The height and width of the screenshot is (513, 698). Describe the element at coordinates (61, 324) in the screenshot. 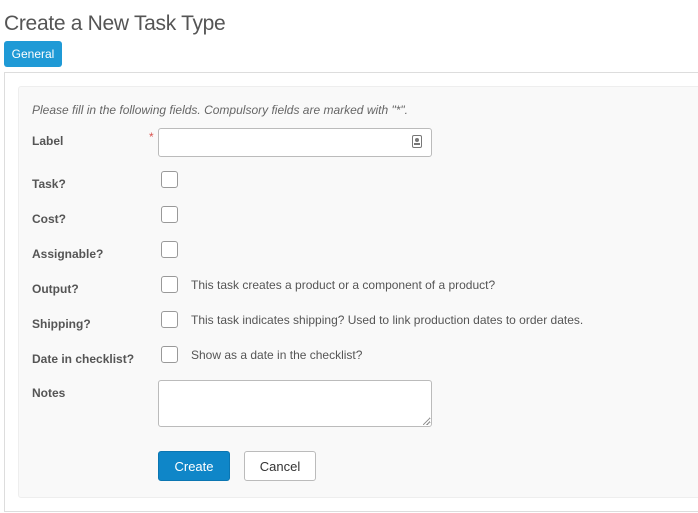

I see `shipping-field-label: Shipping?` at that location.